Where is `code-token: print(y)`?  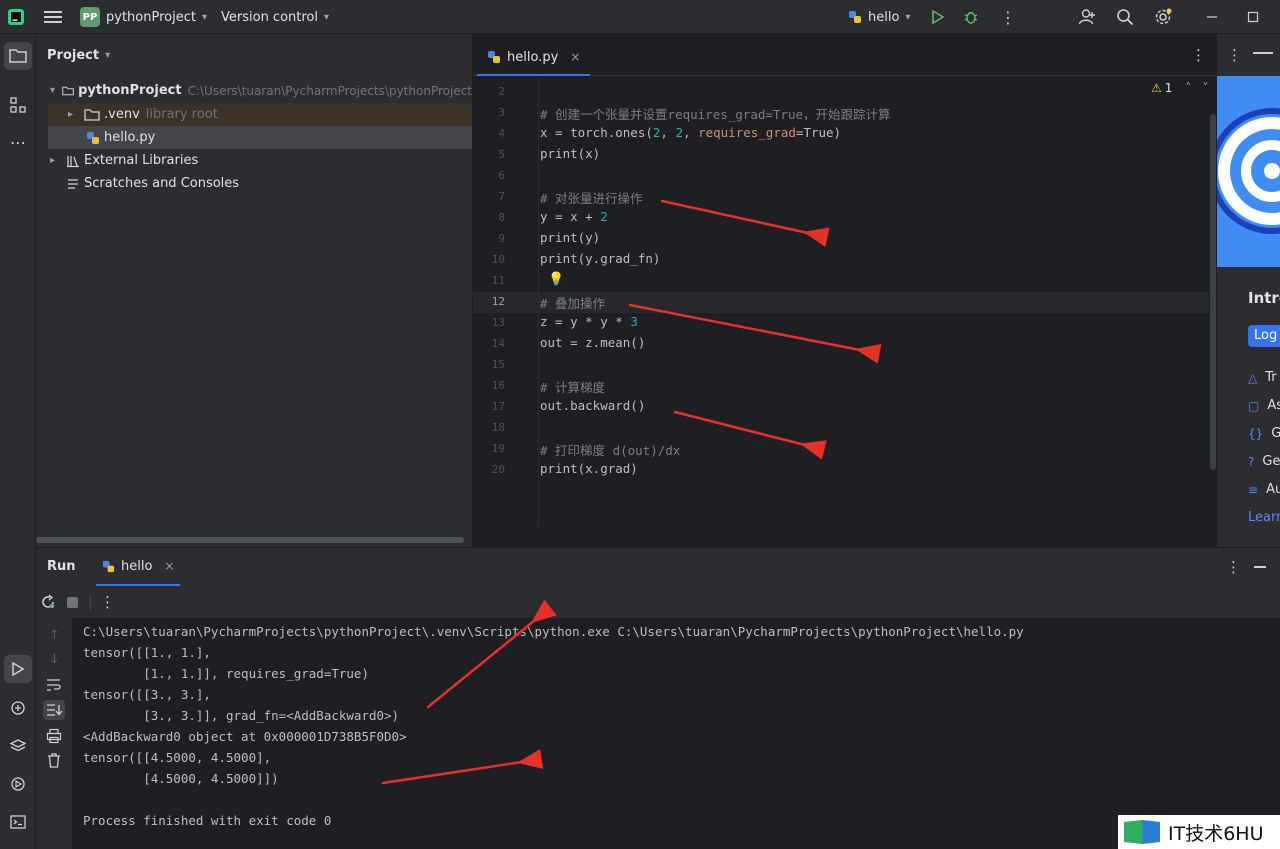 code-token: print(y) is located at coordinates (570, 237).